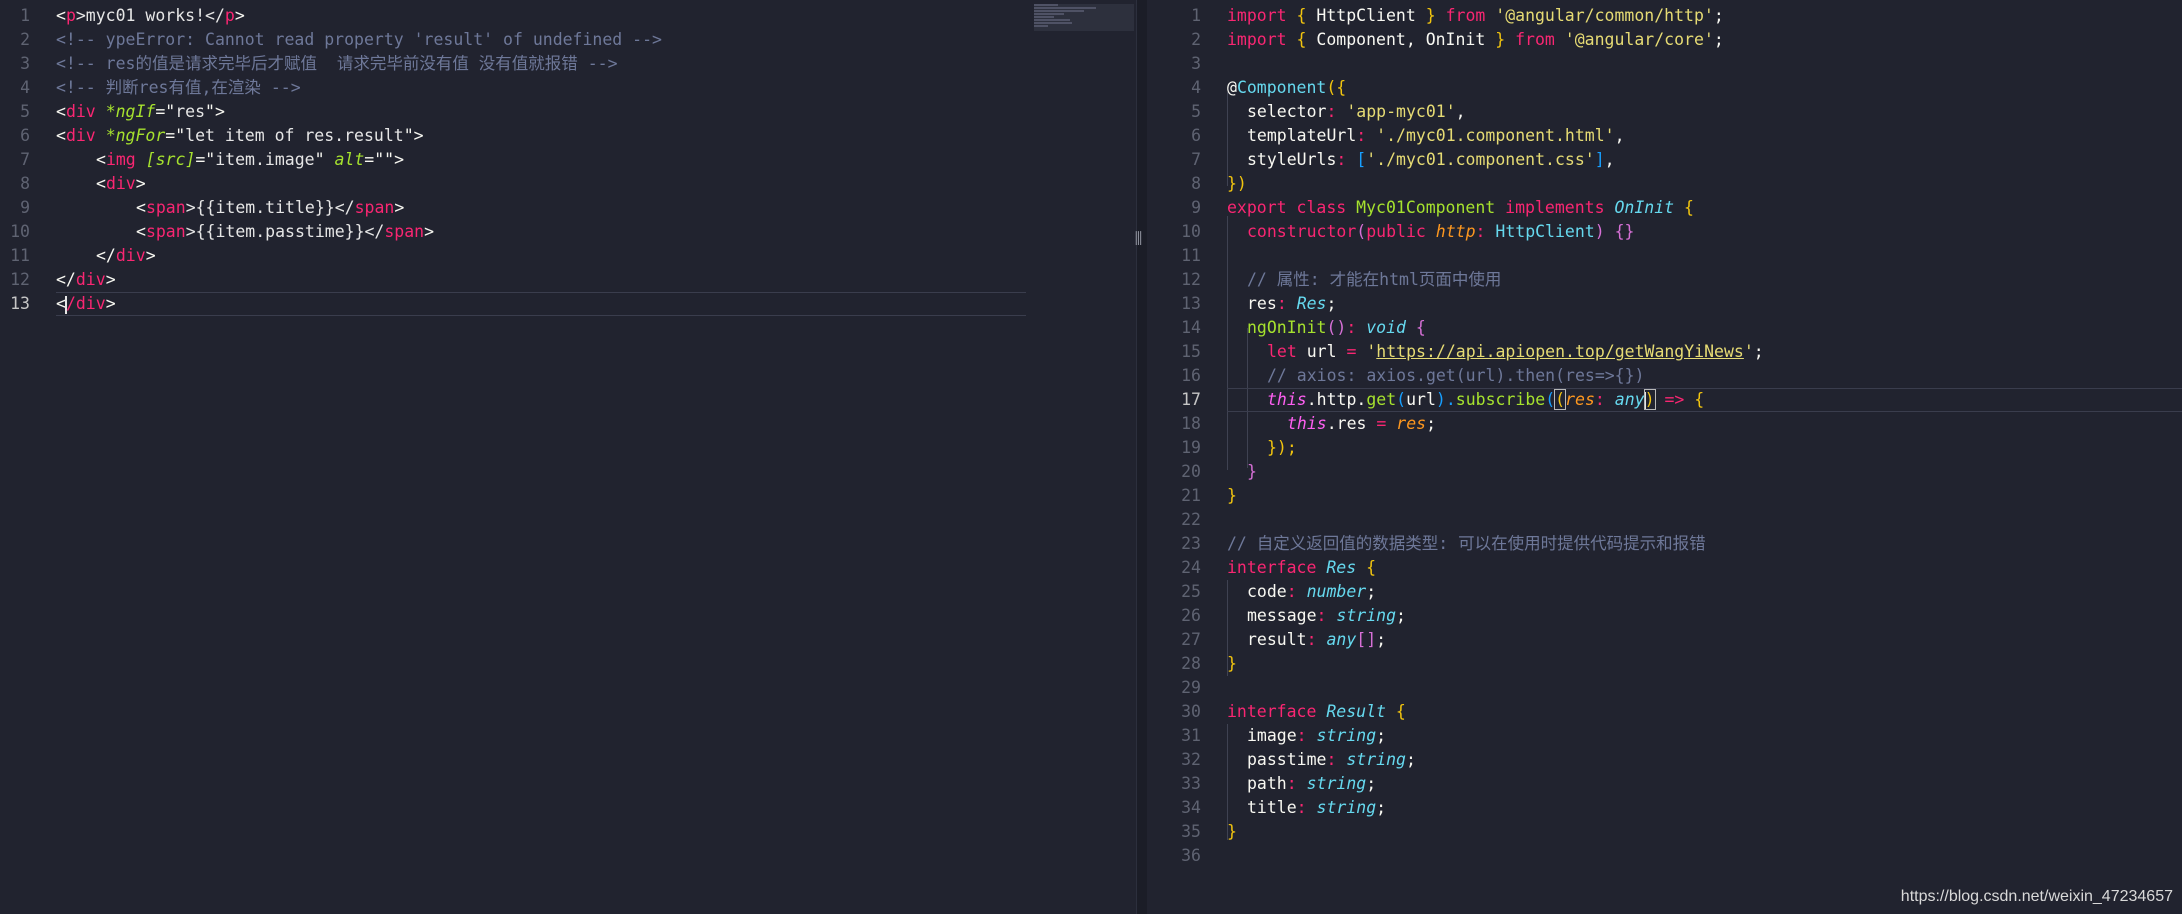 This screenshot has height=914, width=2182. What do you see at coordinates (1191, 567) in the screenshot?
I see `line-number: 24` at bounding box center [1191, 567].